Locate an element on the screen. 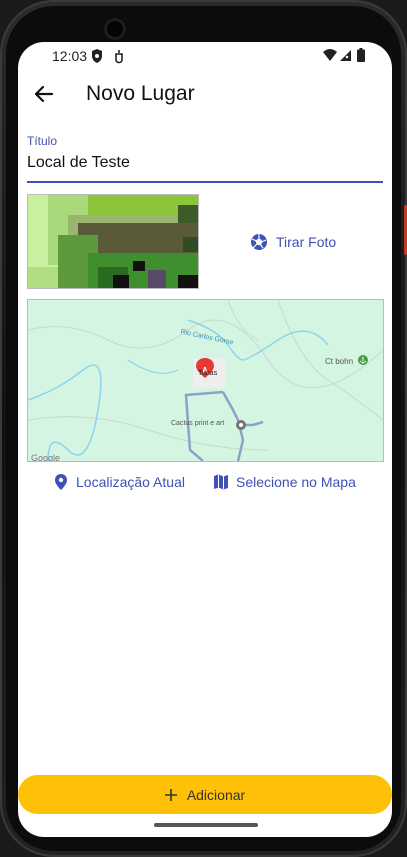 The height and width of the screenshot is (857, 407). photo-preview is located at coordinates (113, 241).